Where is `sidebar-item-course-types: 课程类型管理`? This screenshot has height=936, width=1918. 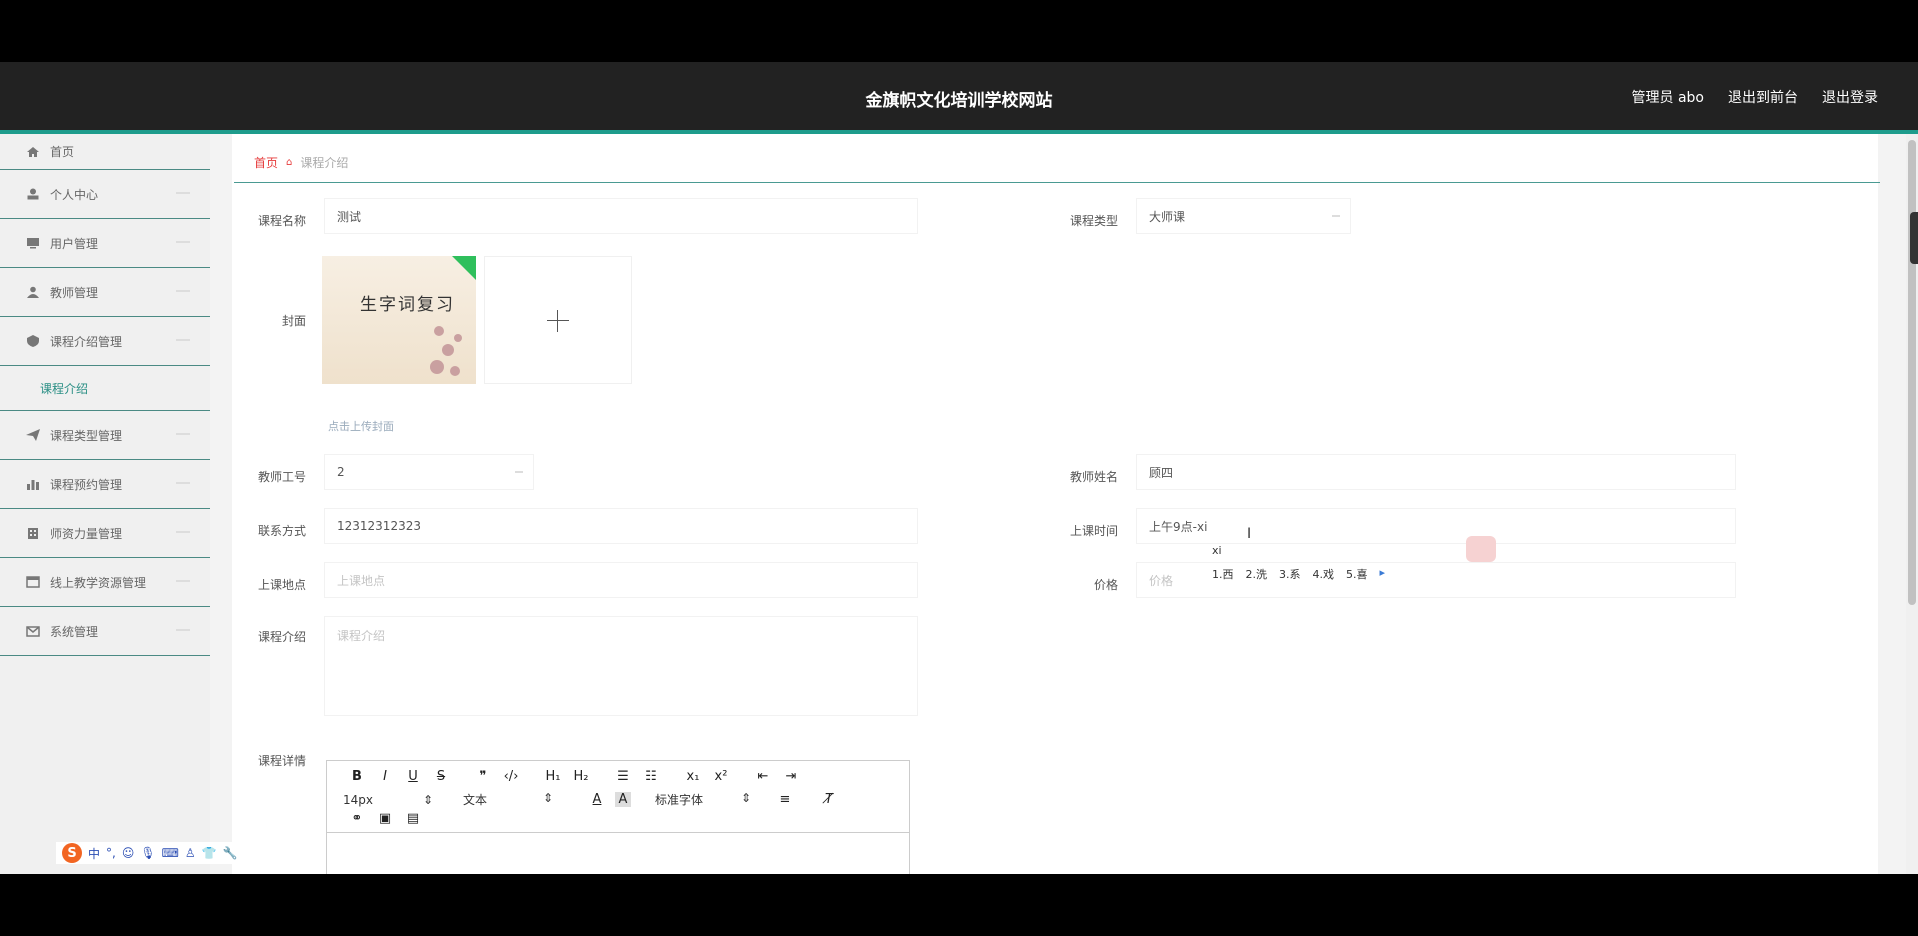
sidebar-item-course-types: 课程类型管理 is located at coordinates (105, 435).